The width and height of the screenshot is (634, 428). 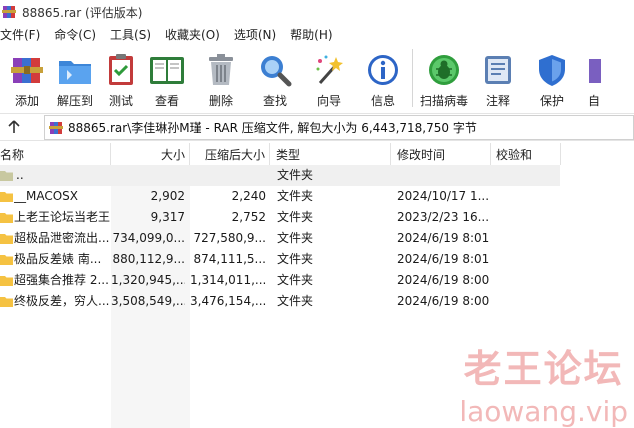 I want to click on title-bar: 88865.rar (评估版本), so click(x=317, y=12).